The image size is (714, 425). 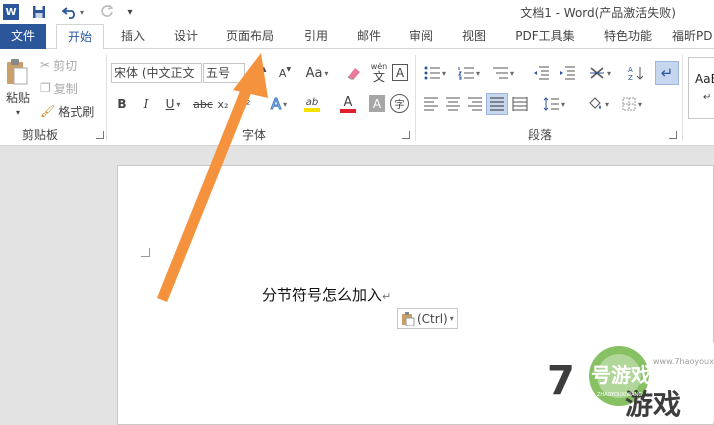 I want to click on svg-text: www.7haoyouxi.com, so click(x=683, y=361).